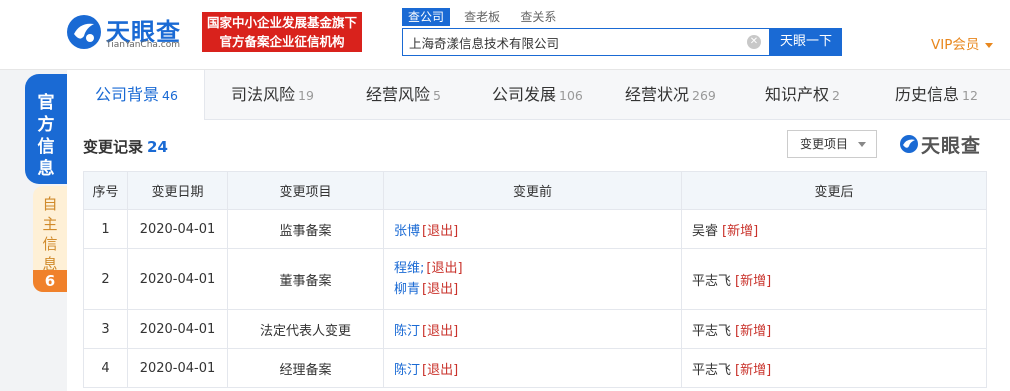 This screenshot has width=1010, height=391. What do you see at coordinates (305, 229) in the screenshot?
I see `cell-item: 监事备案` at bounding box center [305, 229].